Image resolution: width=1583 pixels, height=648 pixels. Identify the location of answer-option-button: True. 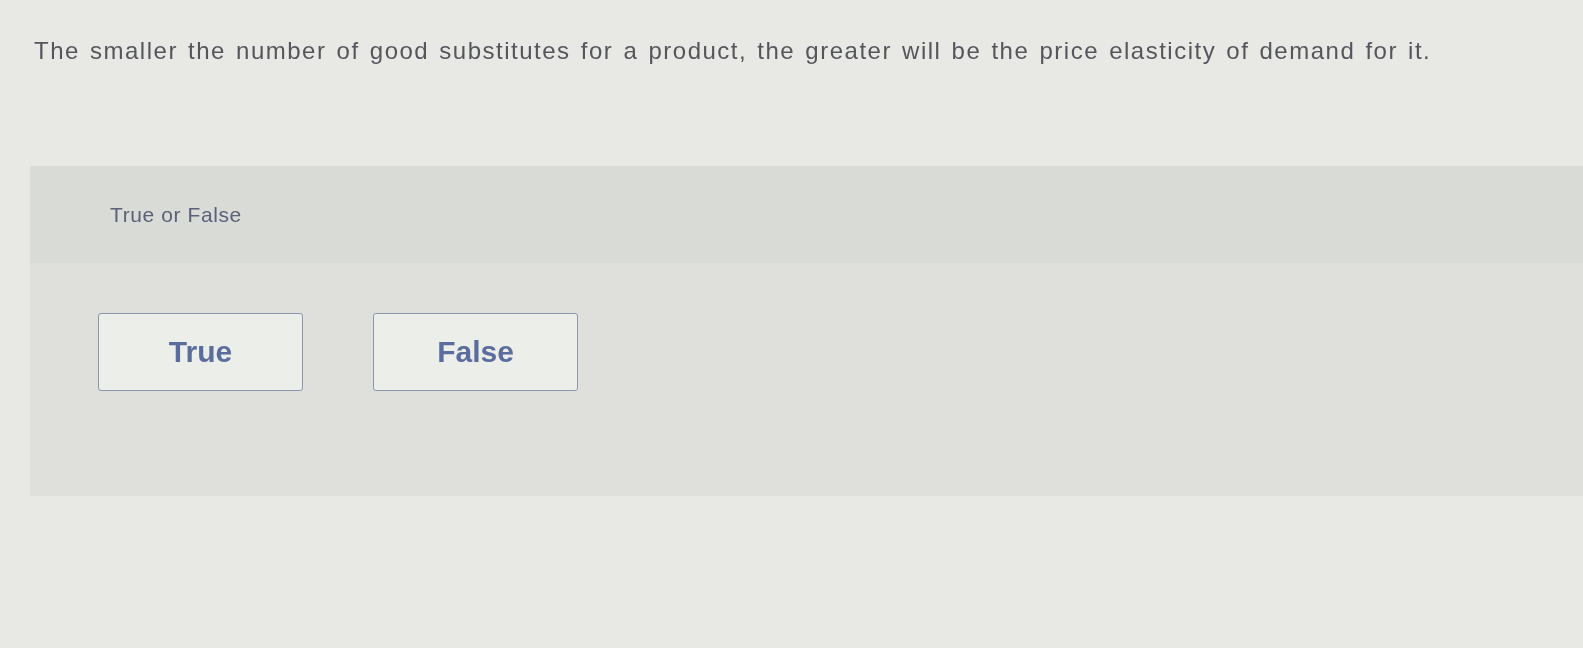
(200, 352).